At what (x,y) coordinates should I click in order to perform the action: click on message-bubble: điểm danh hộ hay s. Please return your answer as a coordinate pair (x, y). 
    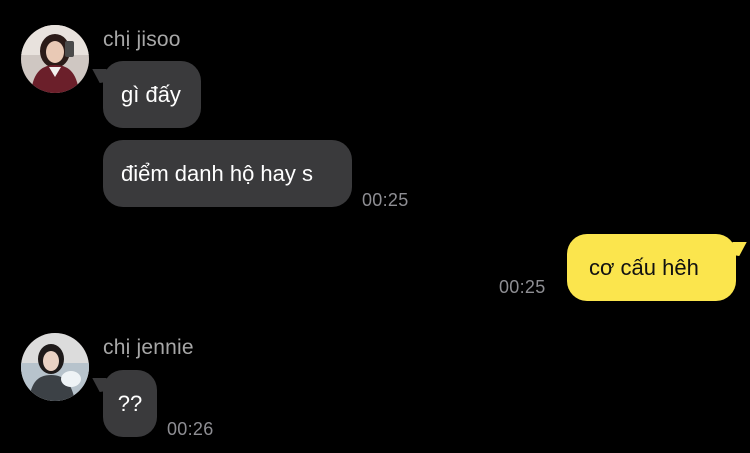
    Looking at the image, I should click on (227, 173).